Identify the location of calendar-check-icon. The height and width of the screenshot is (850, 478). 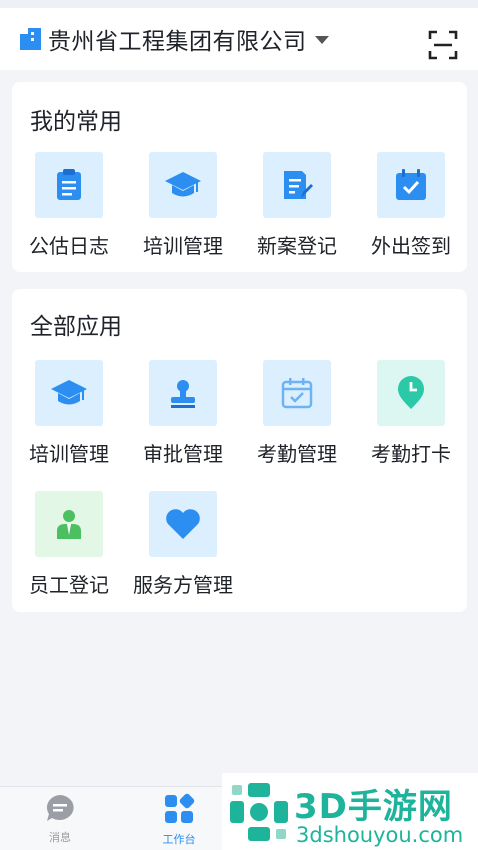
(411, 184).